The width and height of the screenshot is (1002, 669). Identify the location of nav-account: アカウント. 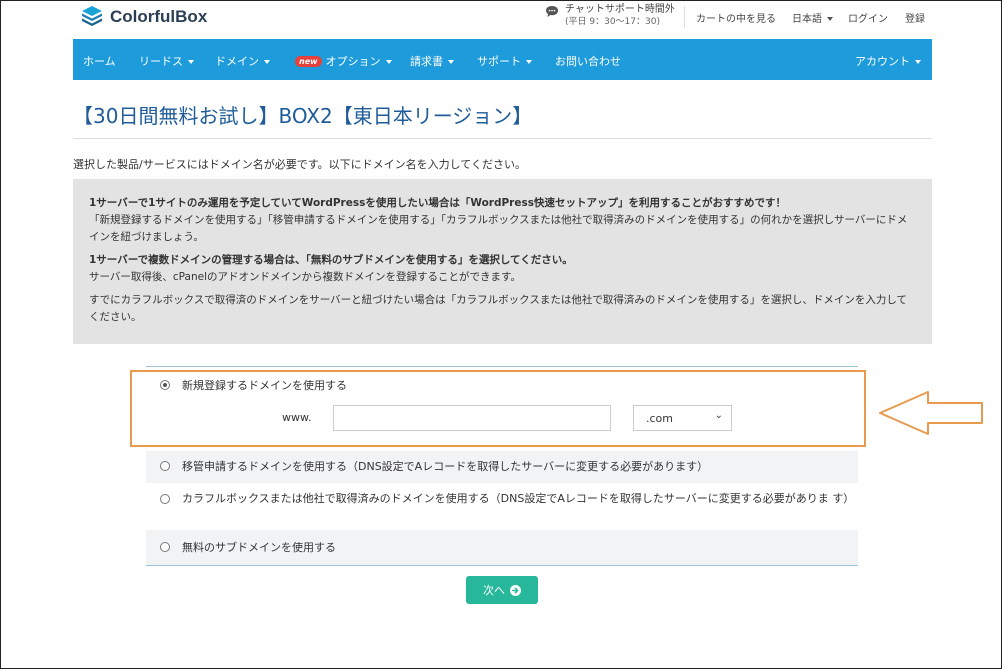
(888, 61).